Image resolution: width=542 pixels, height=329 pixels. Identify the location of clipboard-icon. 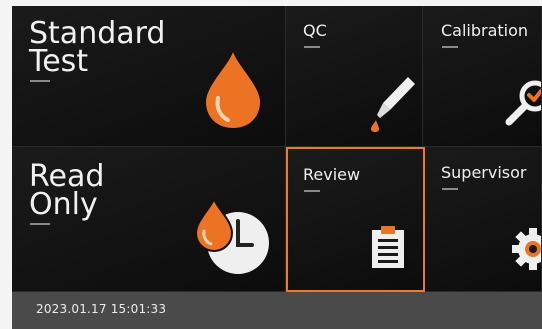
(388, 247).